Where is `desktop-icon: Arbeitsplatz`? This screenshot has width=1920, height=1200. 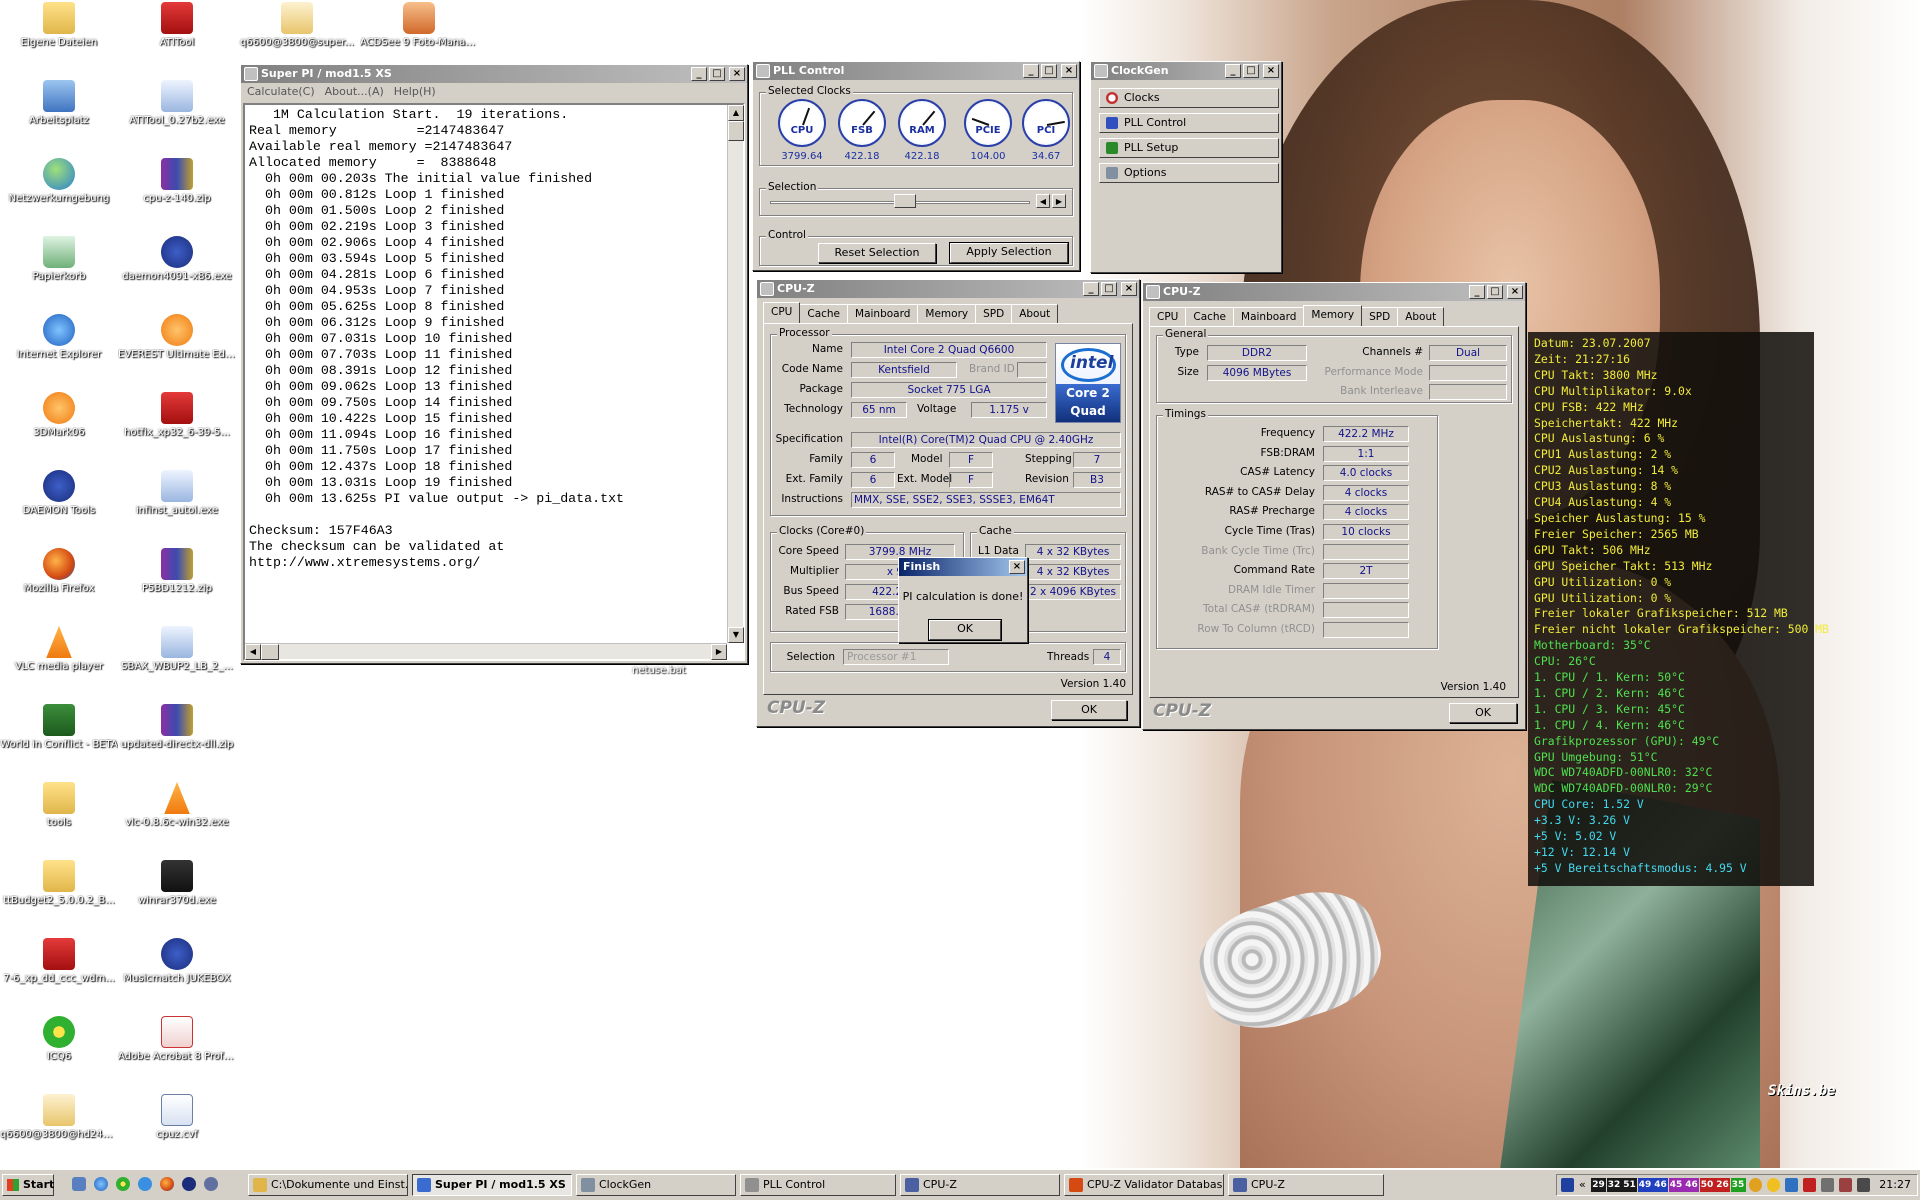 desktop-icon: Arbeitsplatz is located at coordinates (59, 103).